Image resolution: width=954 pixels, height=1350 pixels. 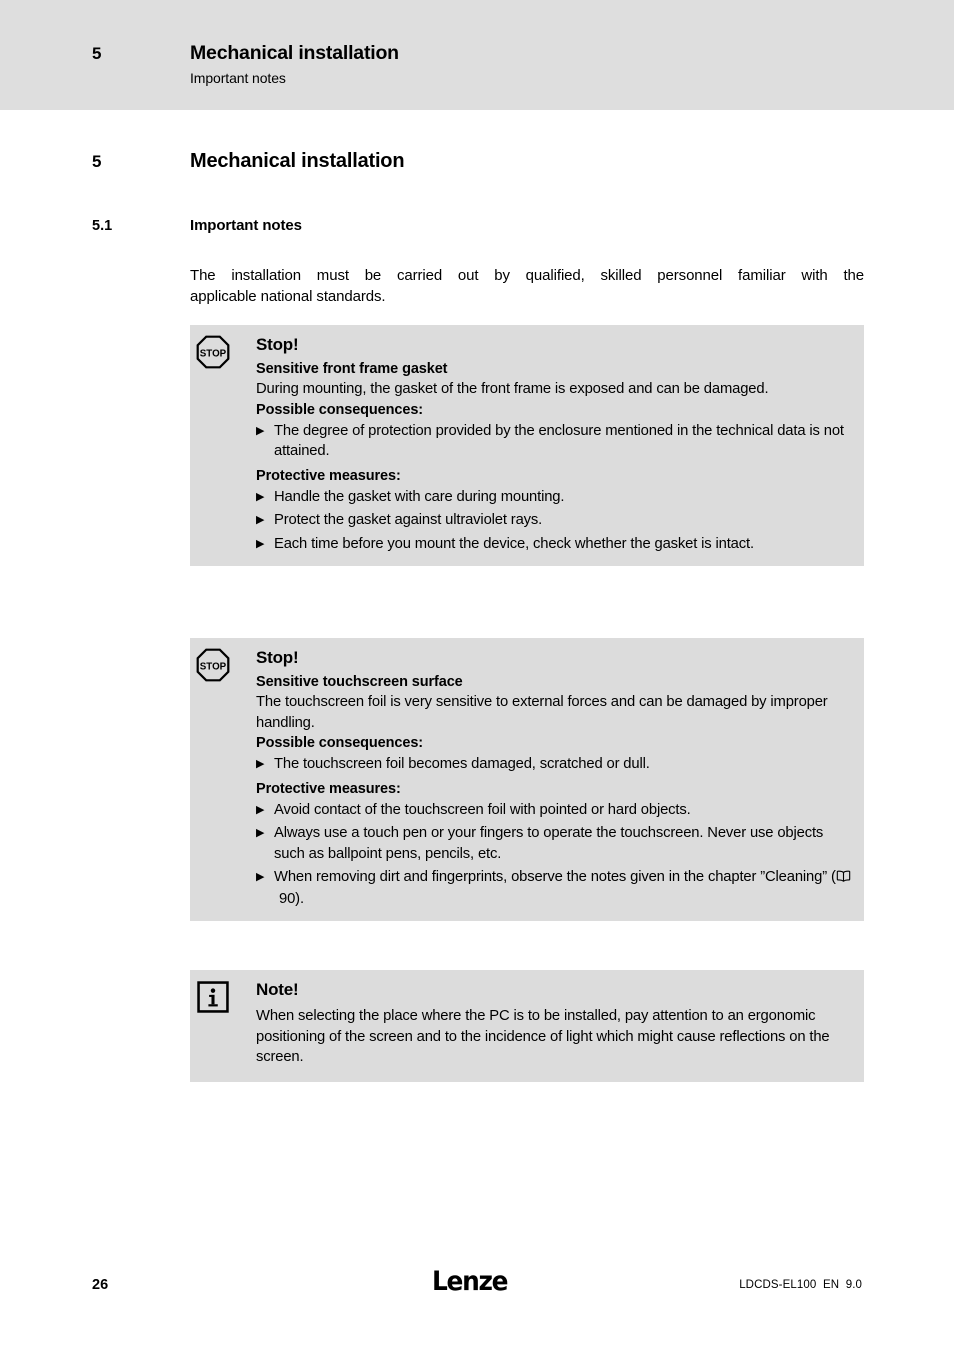 I want to click on box-subheading: Sensitive front frame gasket, so click(x=352, y=369).